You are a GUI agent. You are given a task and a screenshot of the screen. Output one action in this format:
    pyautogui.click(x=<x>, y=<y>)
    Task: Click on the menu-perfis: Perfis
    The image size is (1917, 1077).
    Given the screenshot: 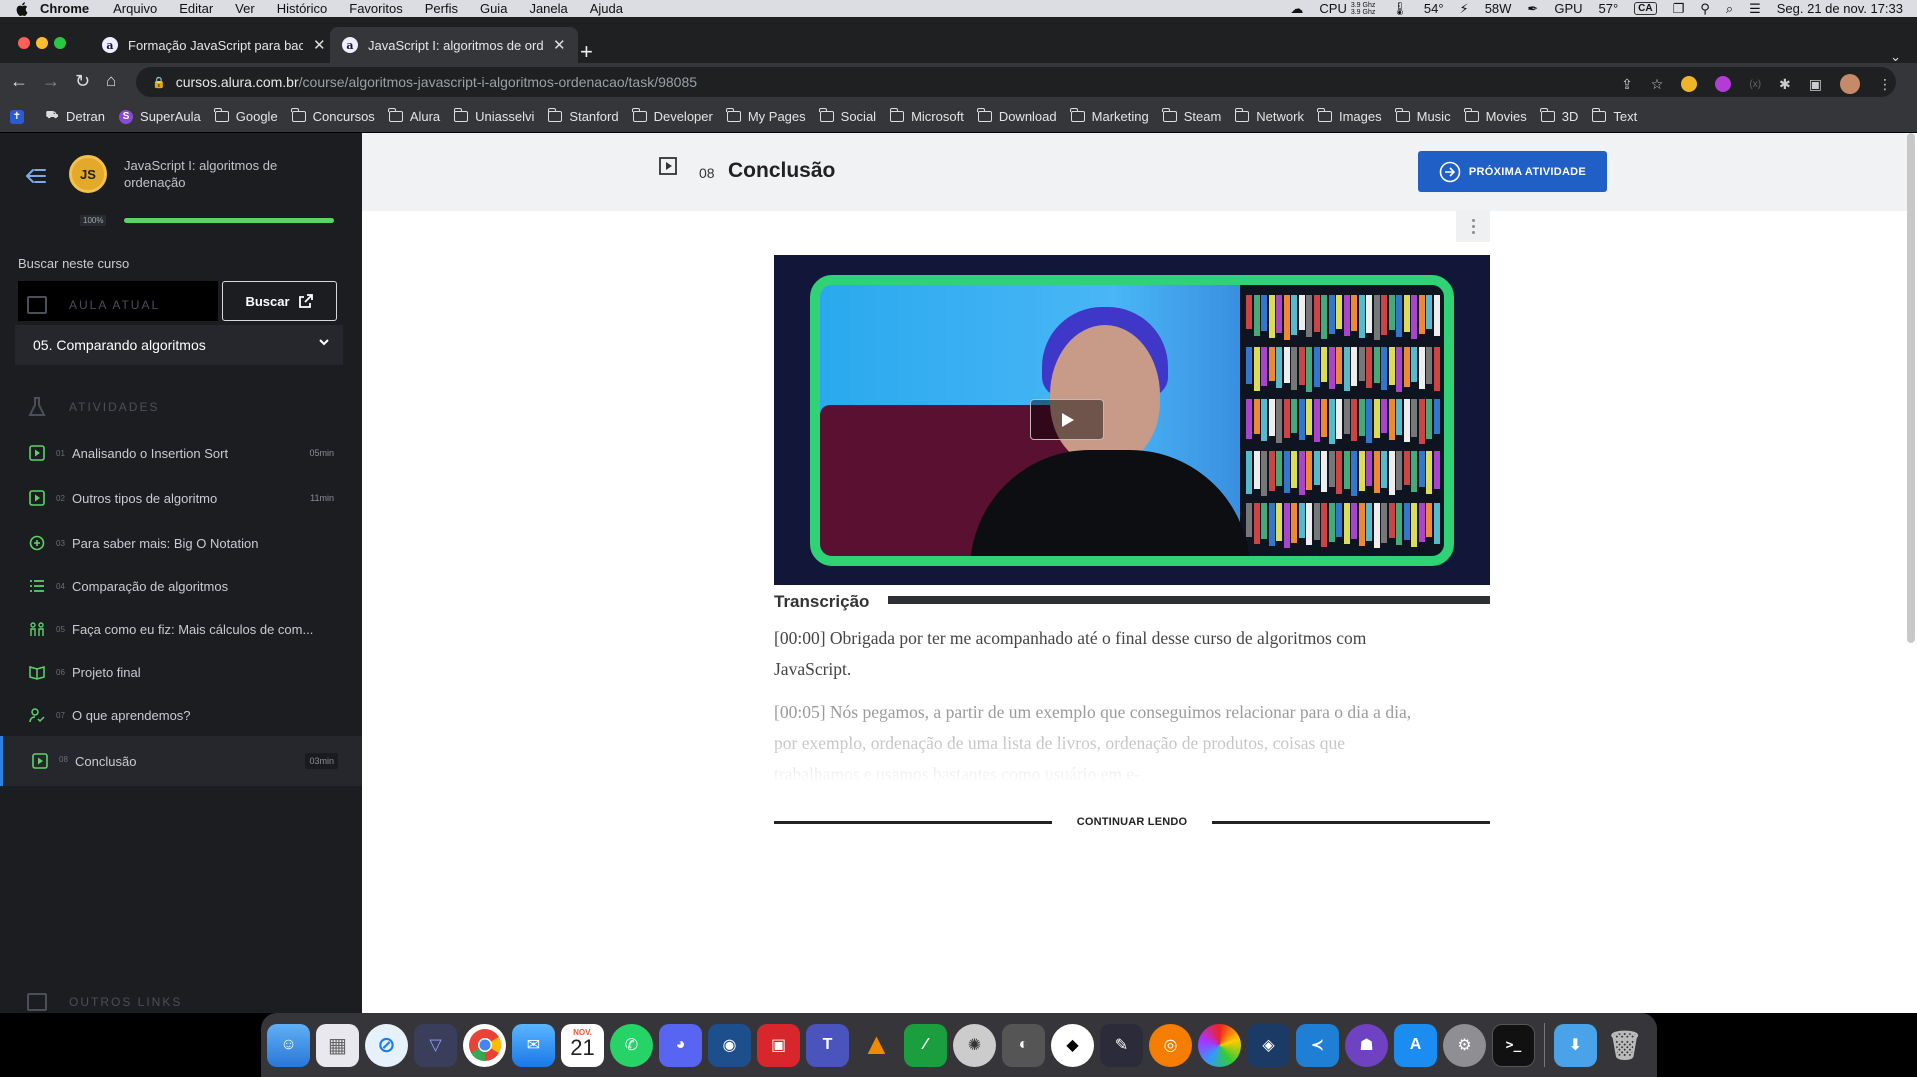 What is the action you would take?
    pyautogui.click(x=441, y=8)
    